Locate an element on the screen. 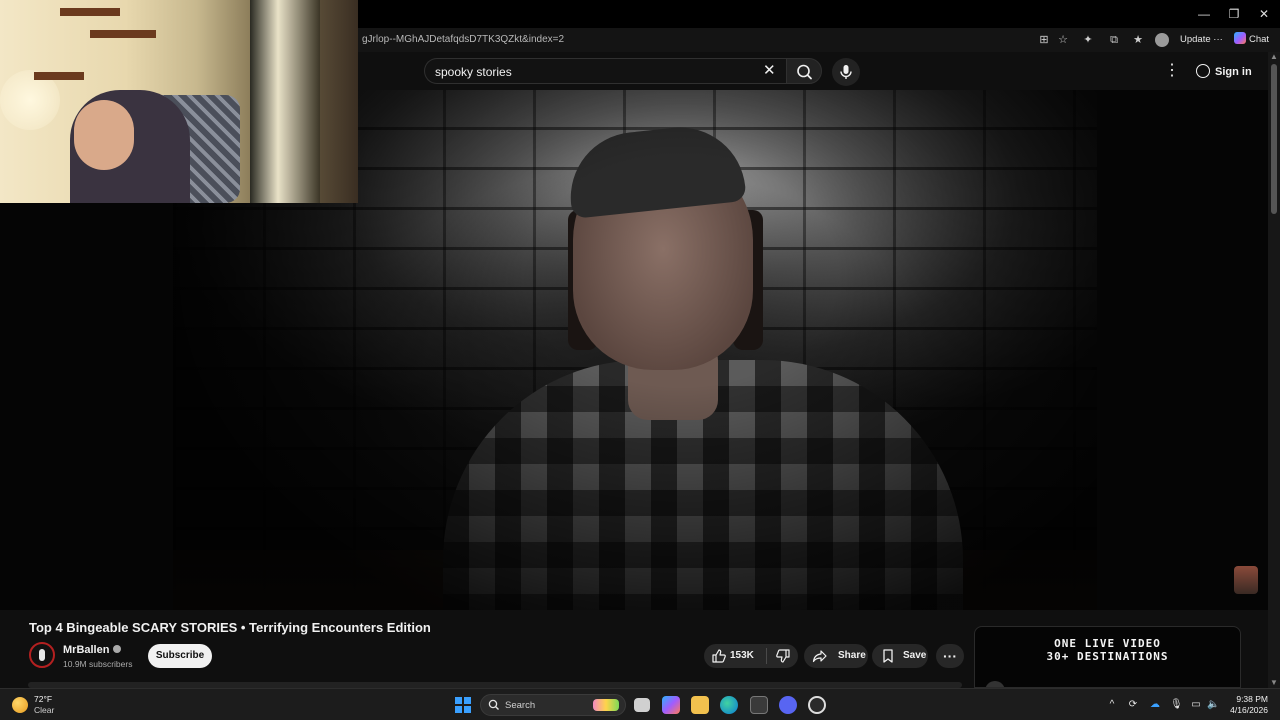 Image resolution: width=1280 pixels, height=720 pixels. more-horiz-icon: ··· is located at coordinates (950, 656).